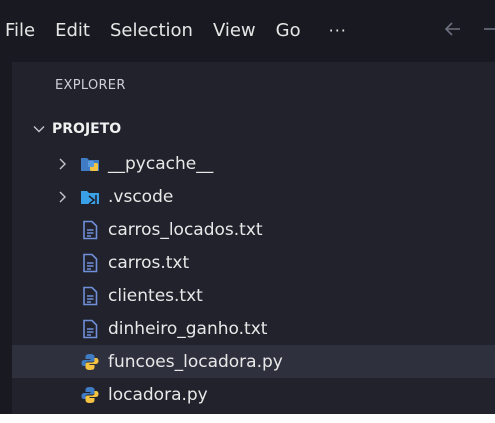  Describe the element at coordinates (158, 394) in the screenshot. I see `tree-item-label: locadora.py` at that location.